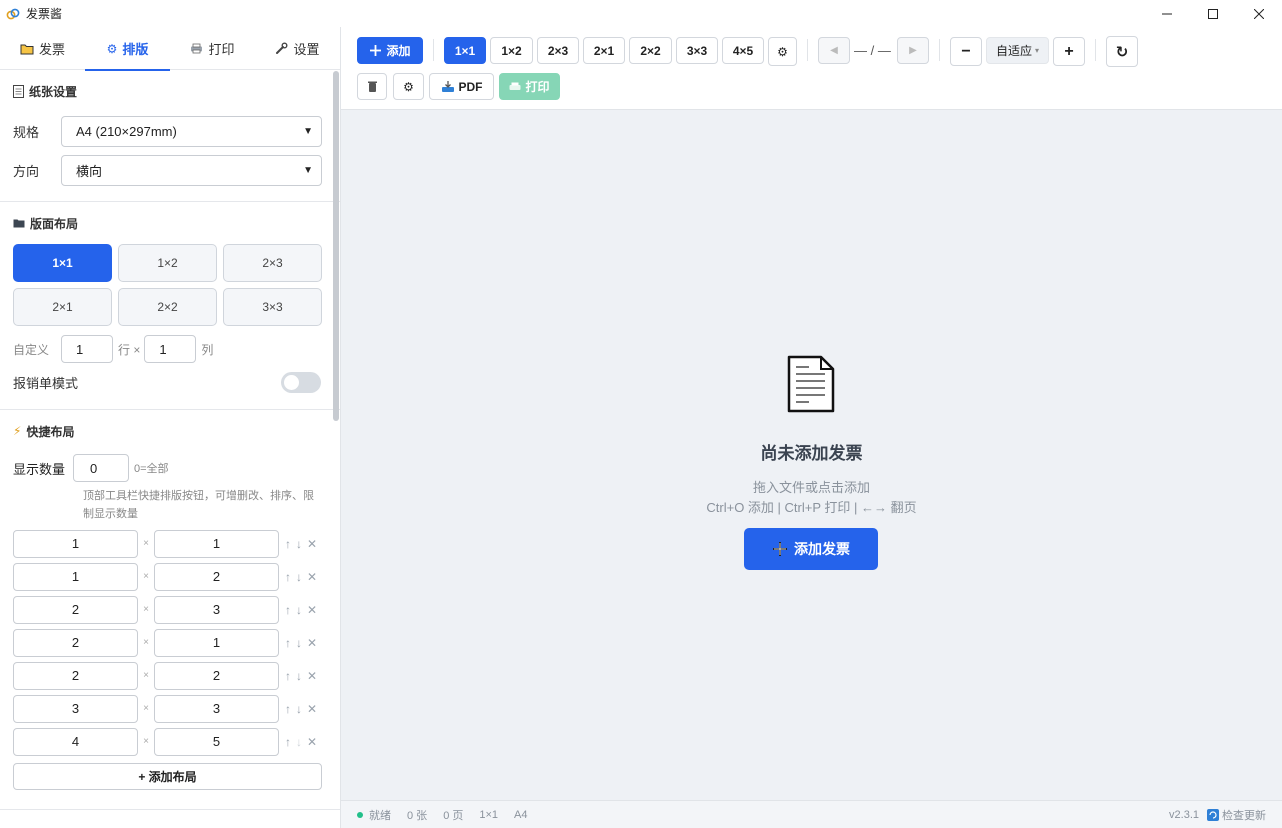  What do you see at coordinates (390, 50) in the screenshot?
I see `add-button: 添加` at bounding box center [390, 50].